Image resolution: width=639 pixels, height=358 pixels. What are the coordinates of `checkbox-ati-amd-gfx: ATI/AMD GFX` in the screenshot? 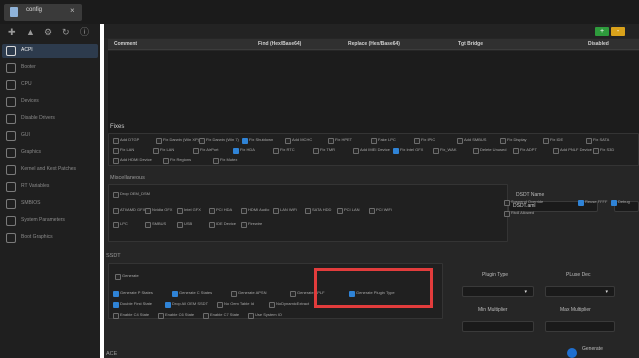 It's located at (129, 210).